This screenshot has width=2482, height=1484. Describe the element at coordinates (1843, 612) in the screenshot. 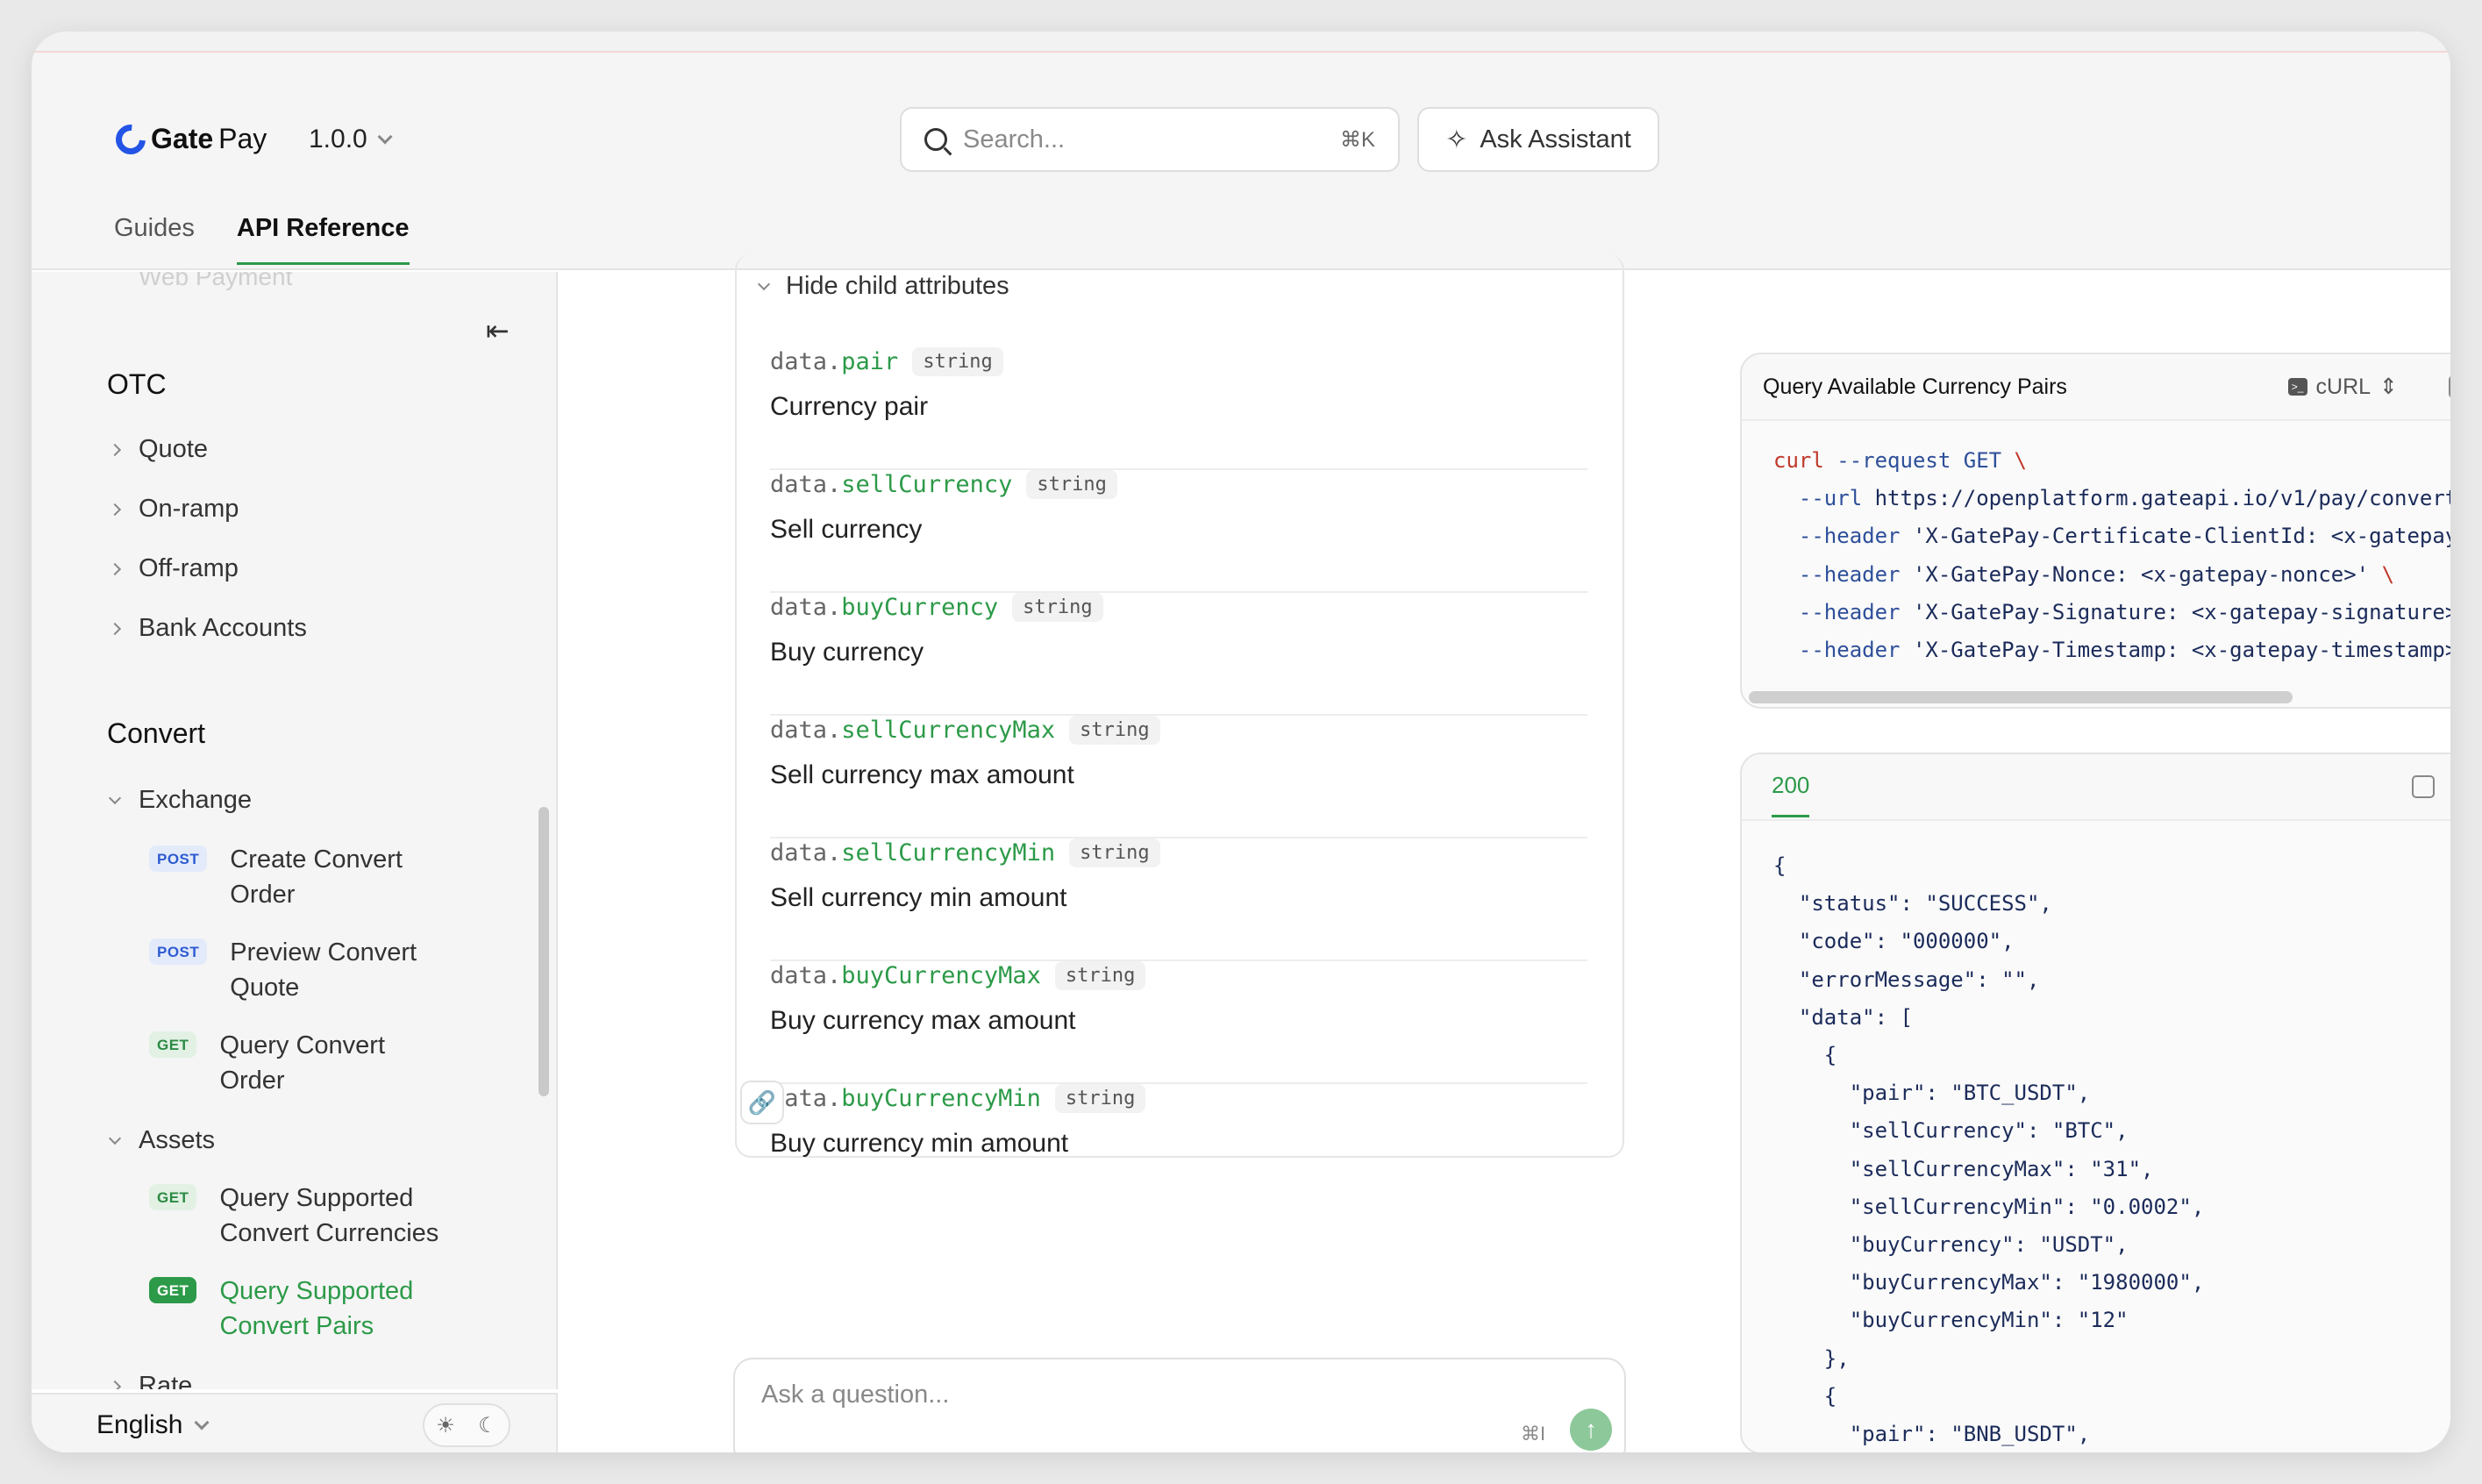

I see `code-token: --header` at that location.